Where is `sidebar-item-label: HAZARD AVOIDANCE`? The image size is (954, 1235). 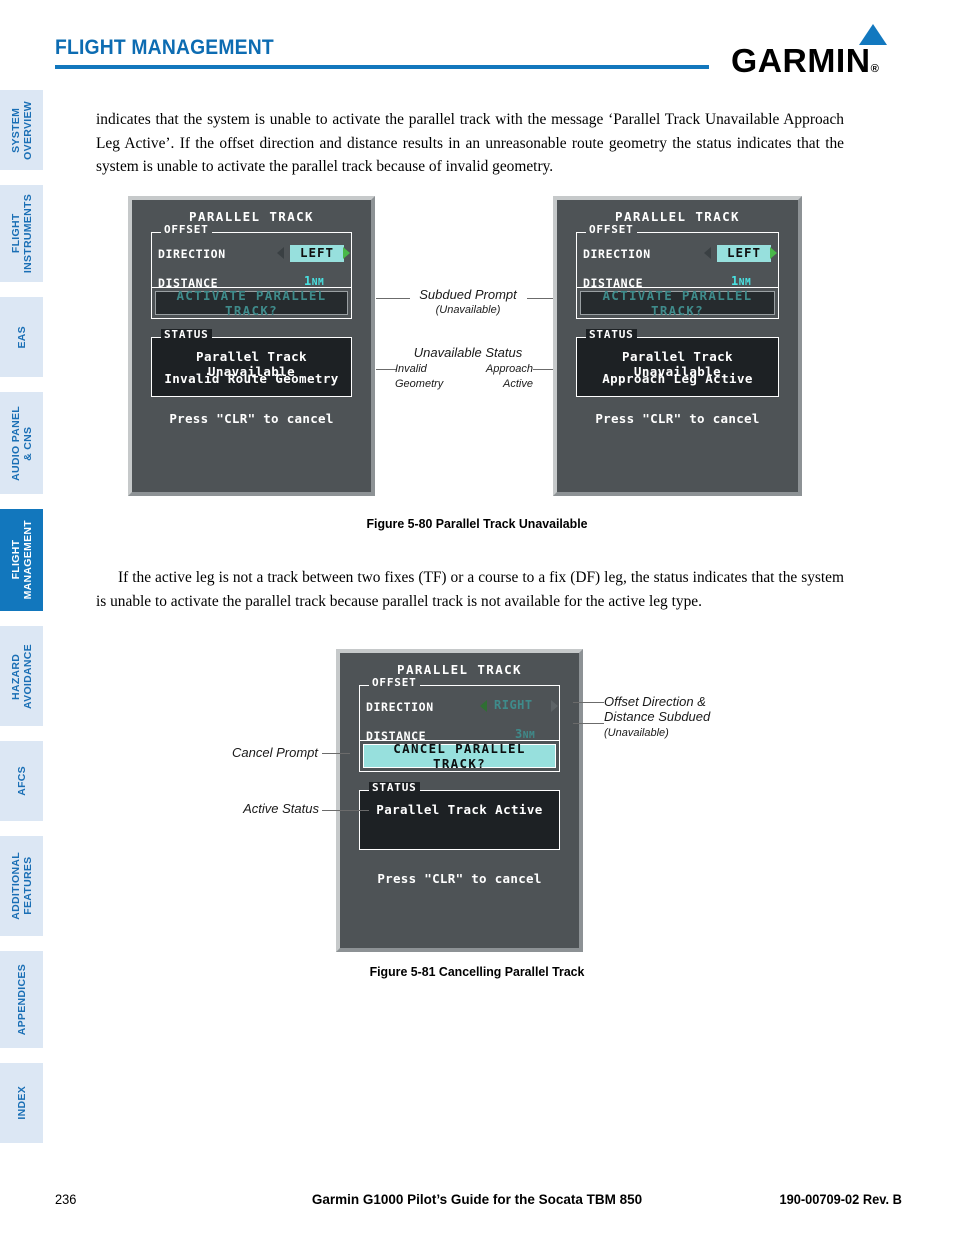
sidebar-item-label: HAZARD AVOIDANCE is located at coordinates (21, 676).